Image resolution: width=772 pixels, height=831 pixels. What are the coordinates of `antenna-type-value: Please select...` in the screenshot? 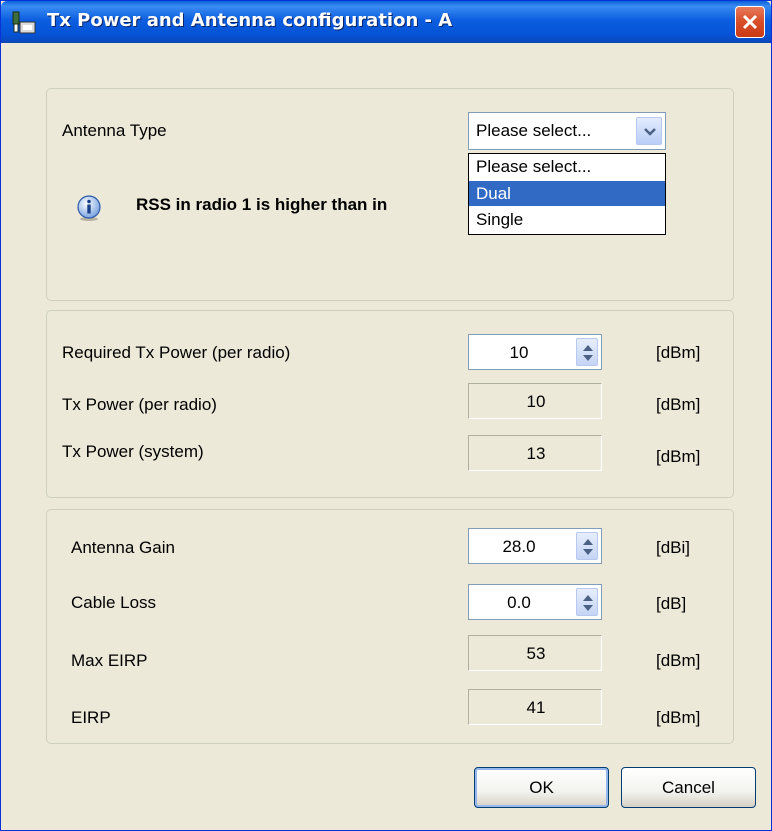 It's located at (534, 130).